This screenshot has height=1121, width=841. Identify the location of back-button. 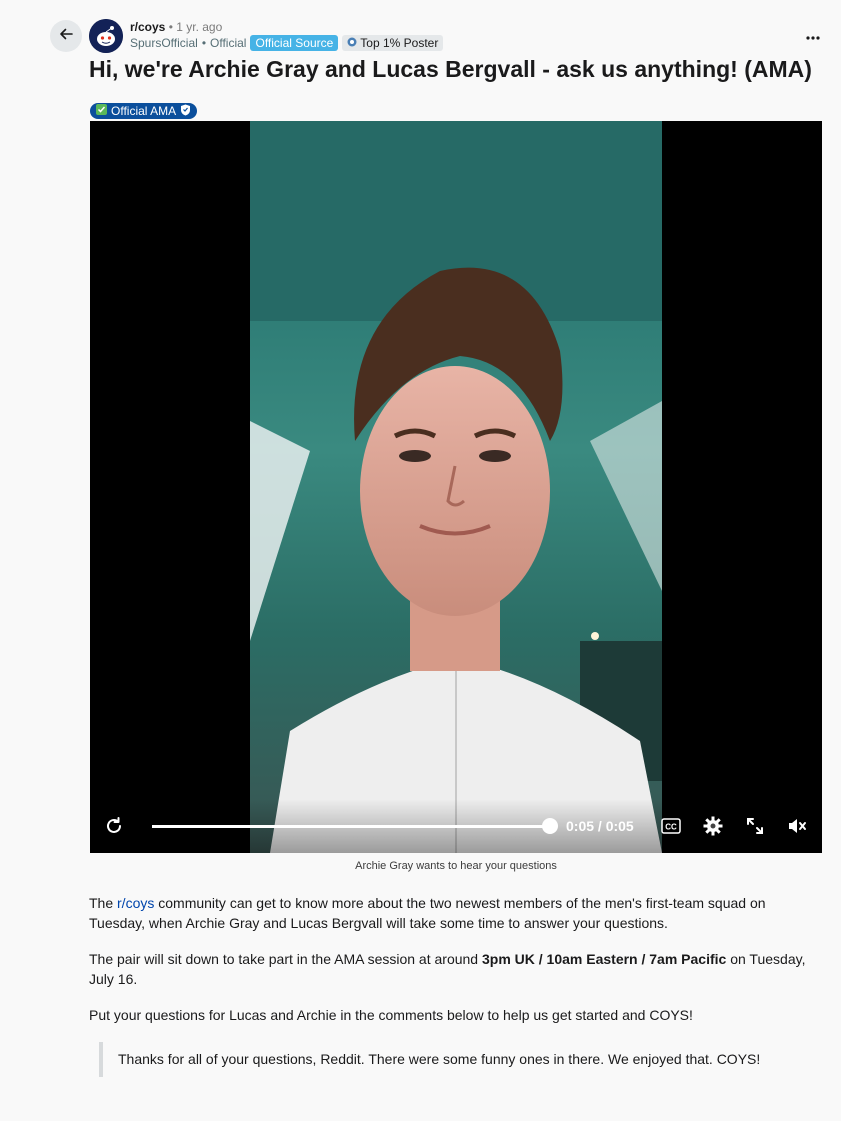
(66, 36).